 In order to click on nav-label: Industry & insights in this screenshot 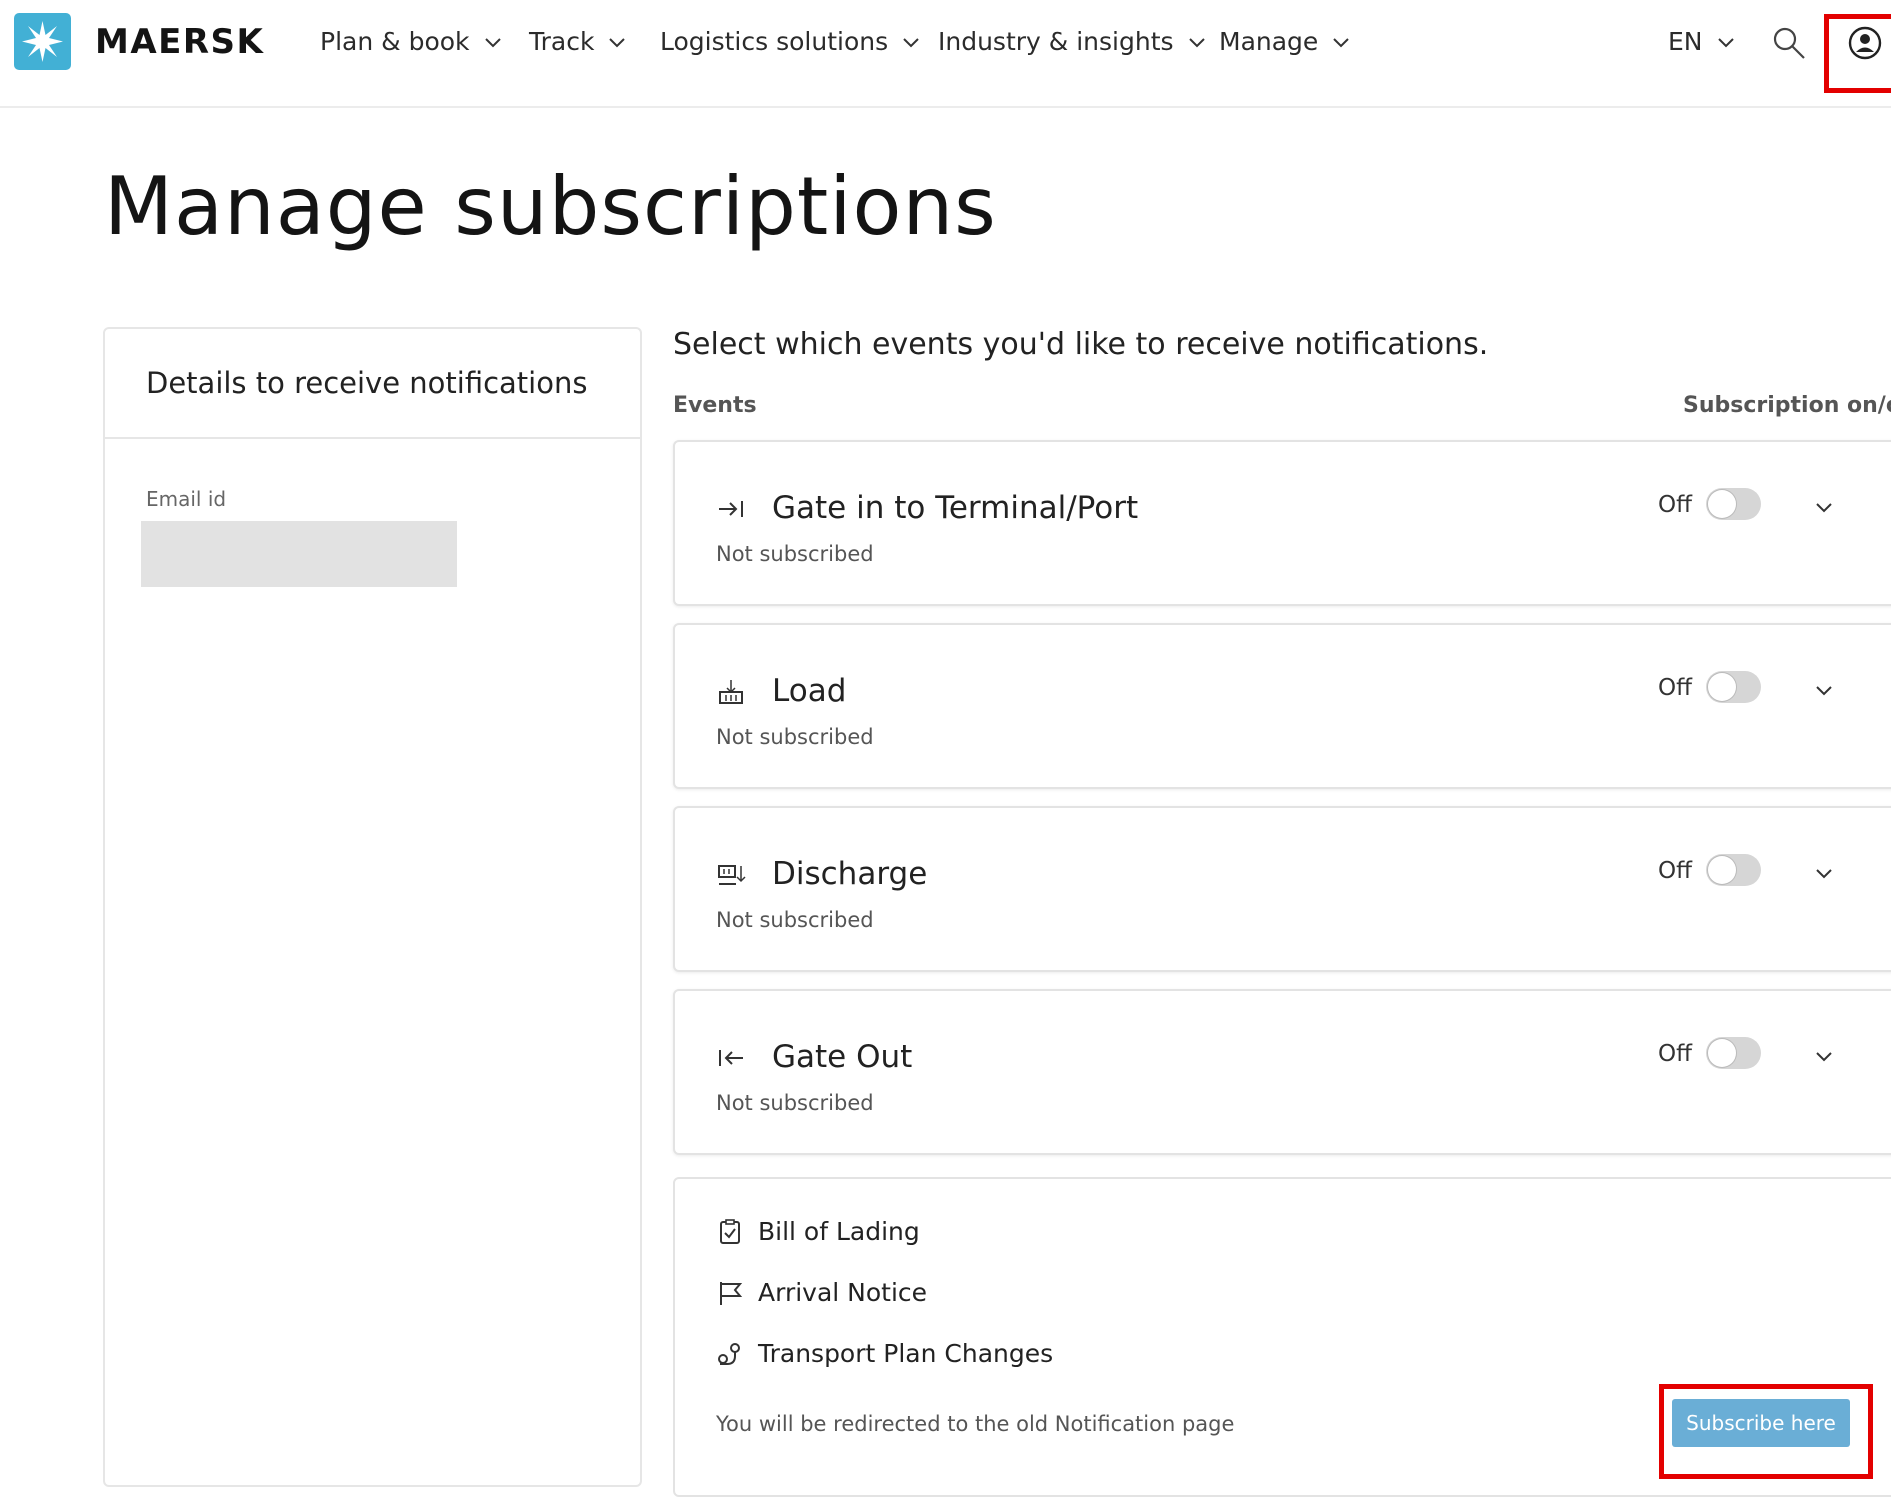, I will do `click(1056, 41)`.